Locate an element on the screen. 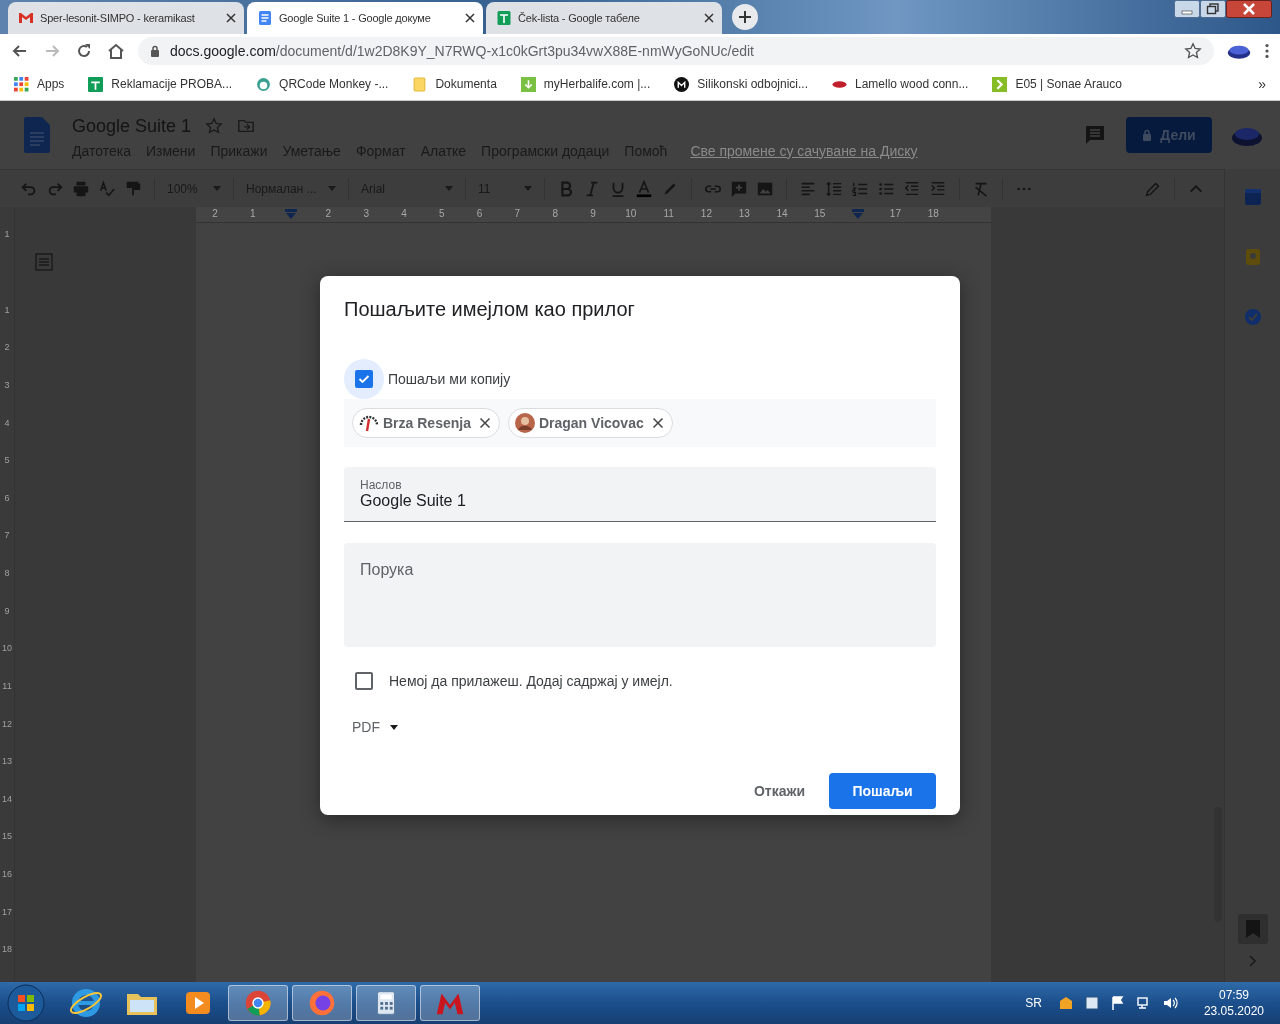 The width and height of the screenshot is (1280, 1024). address-field: docs.google.com/document/d/1w2D8K9Y_N7RWQ-x1c0kGrt3pu34vwX88E-nmWyGoNUc/edit is located at coordinates (676, 51).